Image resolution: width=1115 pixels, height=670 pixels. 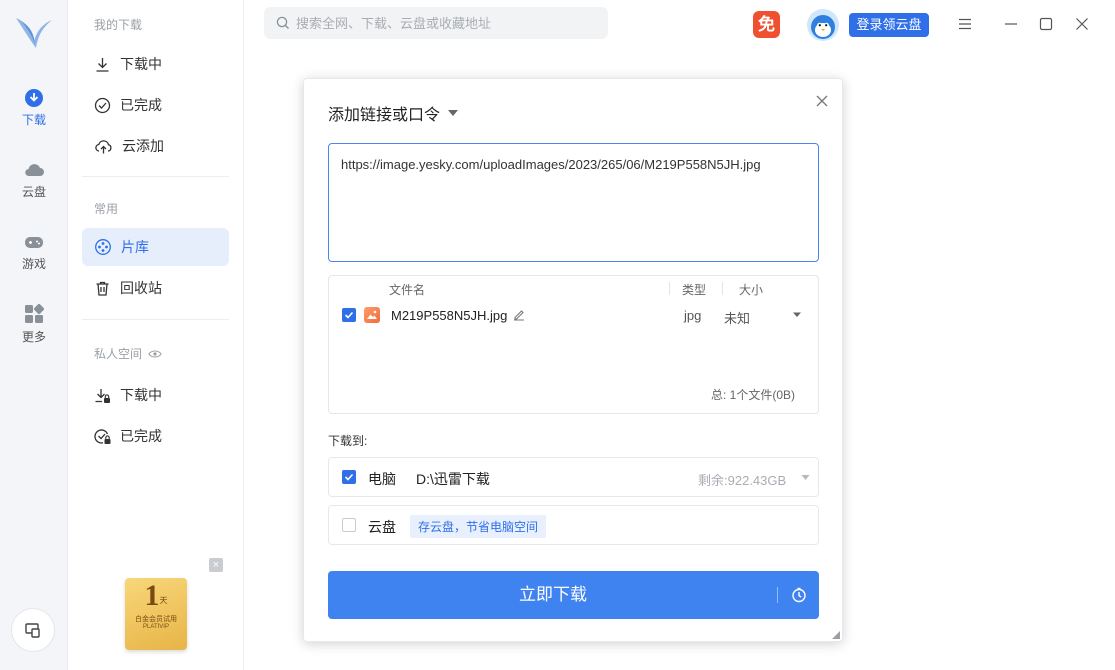 I want to click on image-file-icon, so click(x=372, y=315).